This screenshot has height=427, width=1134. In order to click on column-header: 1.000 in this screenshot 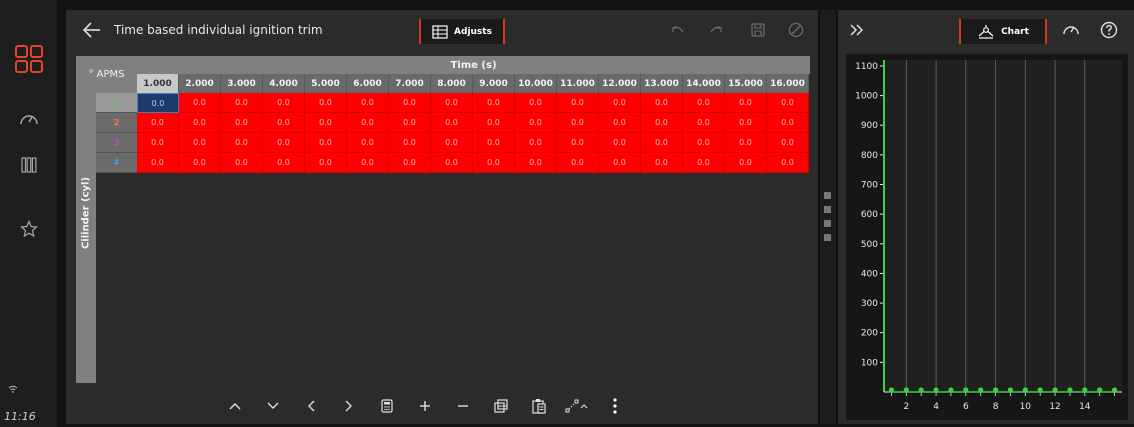, I will do `click(158, 83)`.